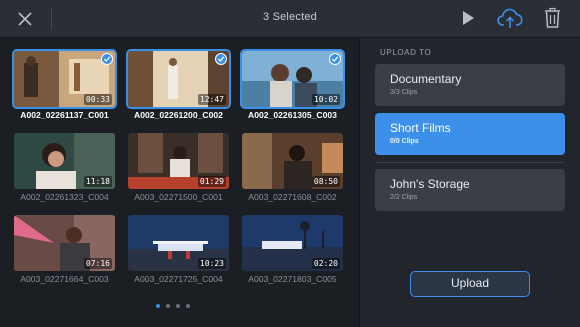 Image resolution: width=580 pixels, height=327 pixels. I want to click on clip-duration: 12:47, so click(211, 99).